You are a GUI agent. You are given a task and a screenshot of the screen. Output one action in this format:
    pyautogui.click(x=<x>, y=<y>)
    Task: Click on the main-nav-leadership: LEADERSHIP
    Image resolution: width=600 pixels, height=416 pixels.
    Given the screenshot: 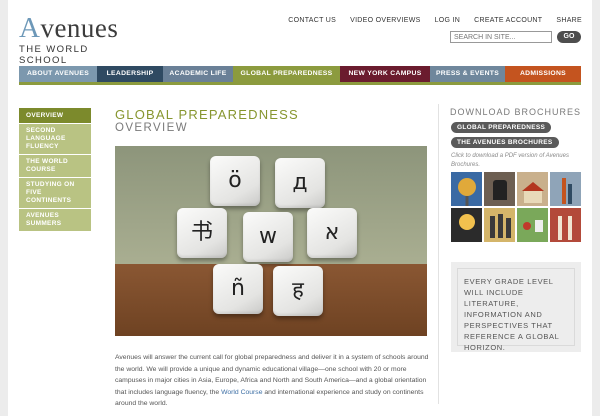 What is the action you would take?
    pyautogui.click(x=130, y=74)
    